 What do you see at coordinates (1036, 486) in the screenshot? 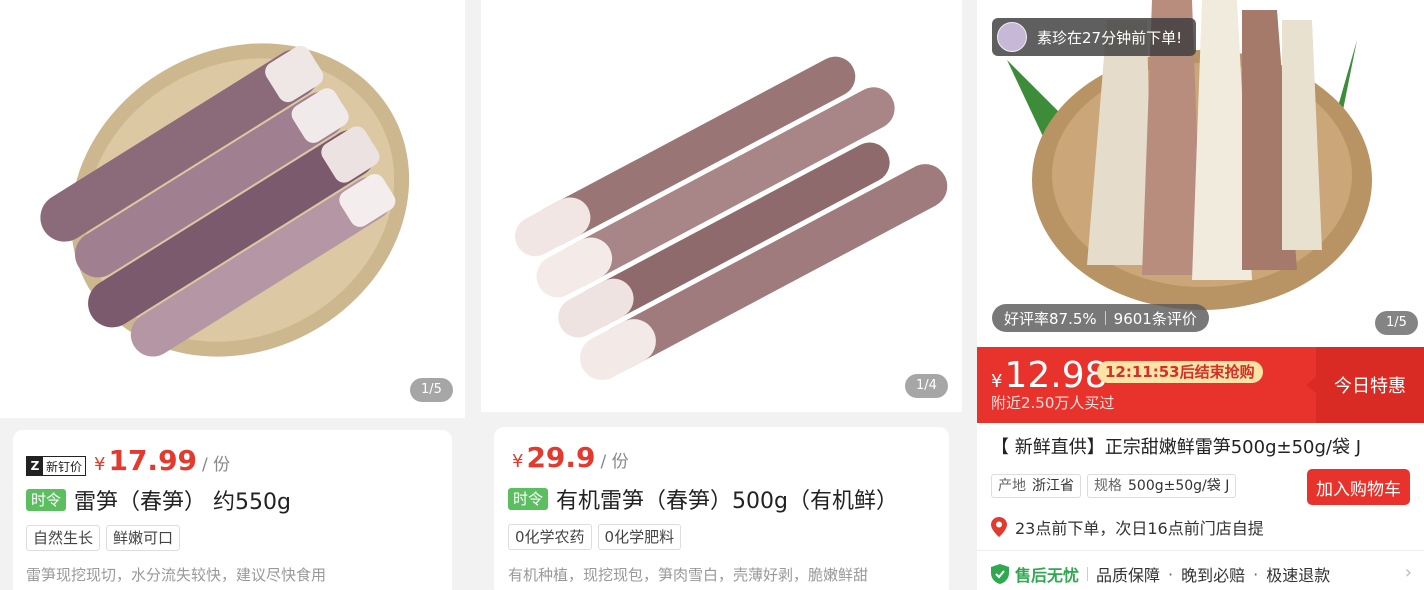
I see `origin-spec: 产地 浙江省` at bounding box center [1036, 486].